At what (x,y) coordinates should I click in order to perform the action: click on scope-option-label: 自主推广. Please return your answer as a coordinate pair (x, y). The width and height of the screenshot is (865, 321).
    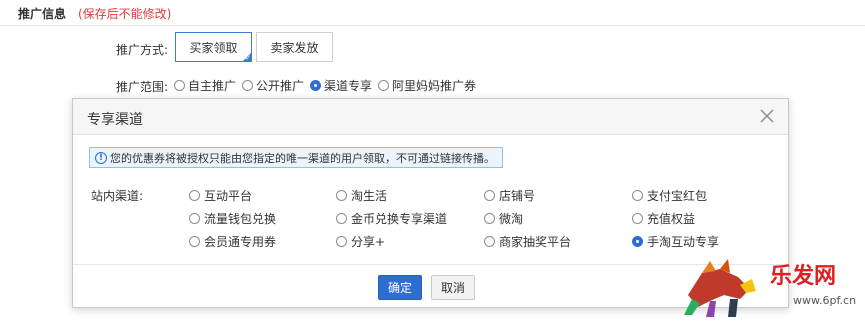
    Looking at the image, I should click on (212, 86).